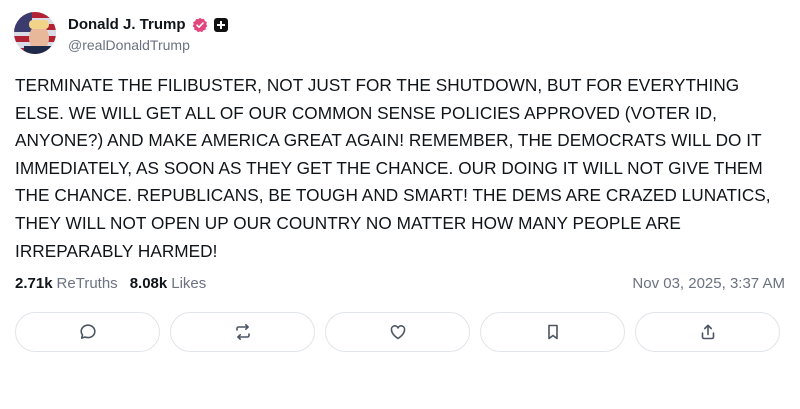 The image size is (800, 409). I want to click on name-row: Donald J. Trump, so click(148, 25).